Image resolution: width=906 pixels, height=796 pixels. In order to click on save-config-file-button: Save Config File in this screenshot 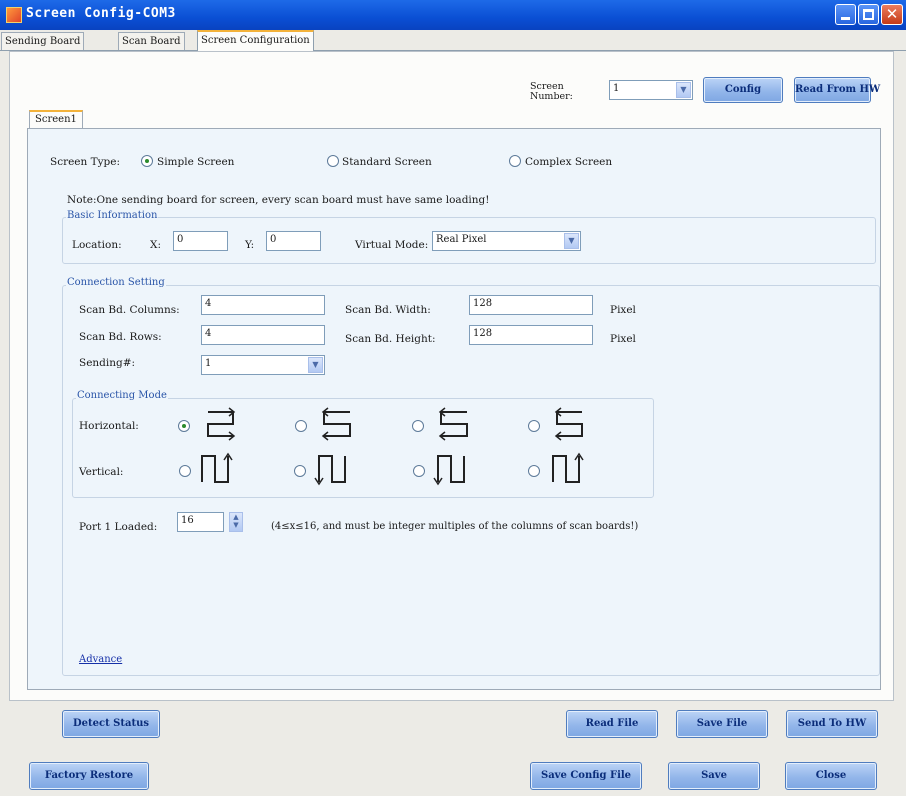, I will do `click(586, 776)`.